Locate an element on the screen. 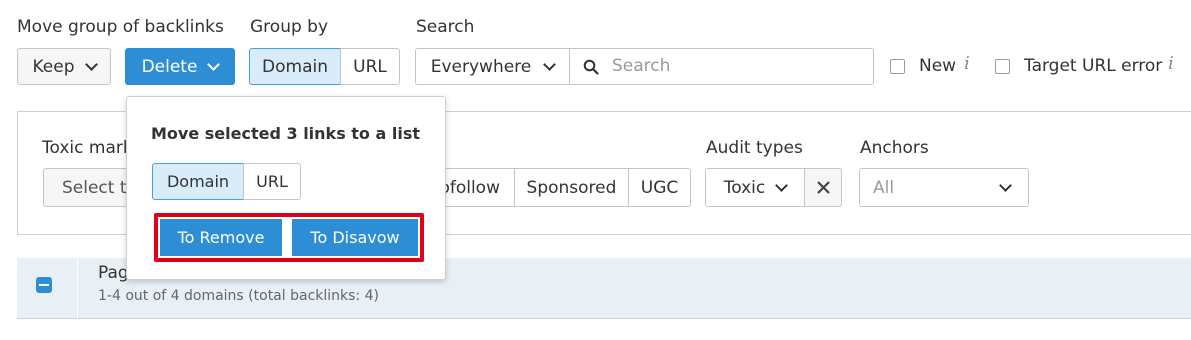  to-remove-label: To Remove is located at coordinates (221, 237).